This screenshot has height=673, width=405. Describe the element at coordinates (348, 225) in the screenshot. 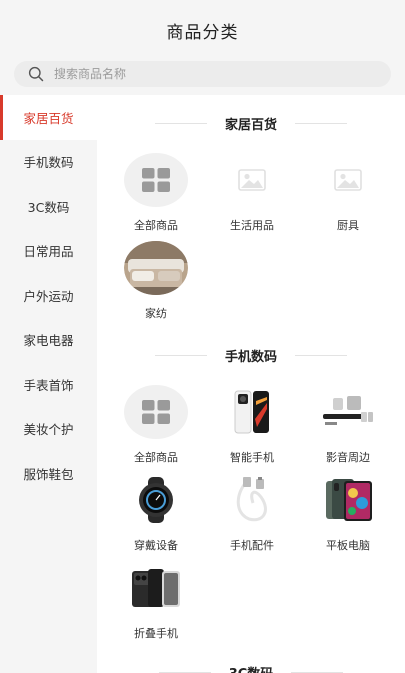

I see `subcategory-label: 厨具` at that location.